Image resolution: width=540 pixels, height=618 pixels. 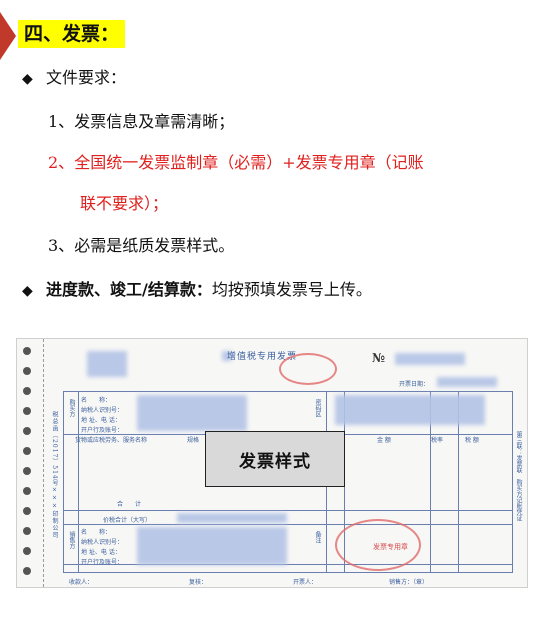 What do you see at coordinates (192, 413) in the screenshot?
I see `redacted-buyer-info` at bounding box center [192, 413].